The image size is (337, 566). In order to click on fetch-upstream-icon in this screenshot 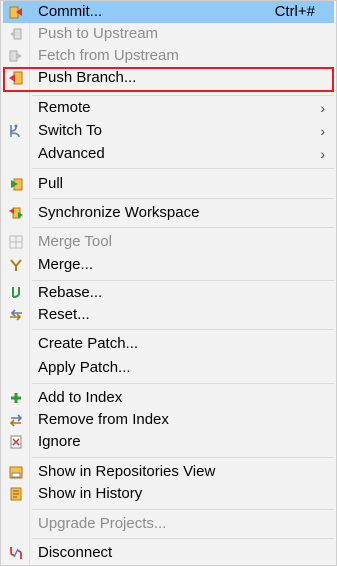, I will do `click(15, 56)`.